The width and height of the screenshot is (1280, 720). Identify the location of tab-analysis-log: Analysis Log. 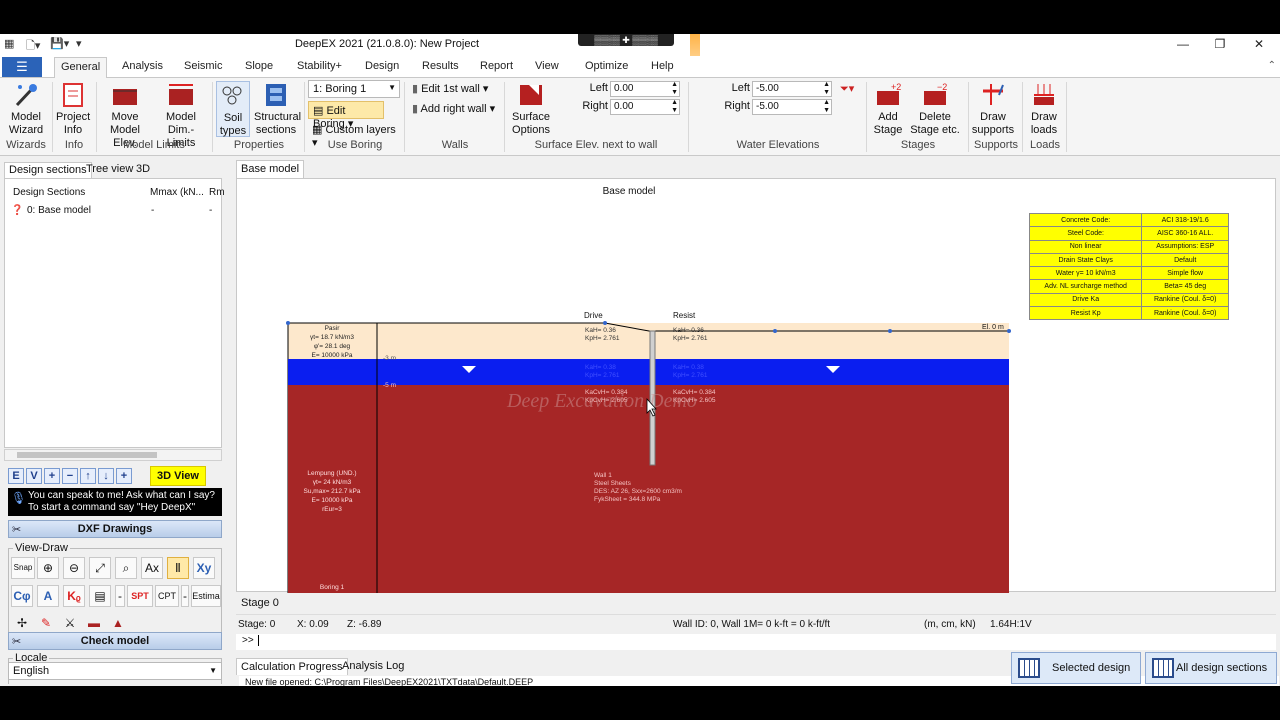
(373, 666).